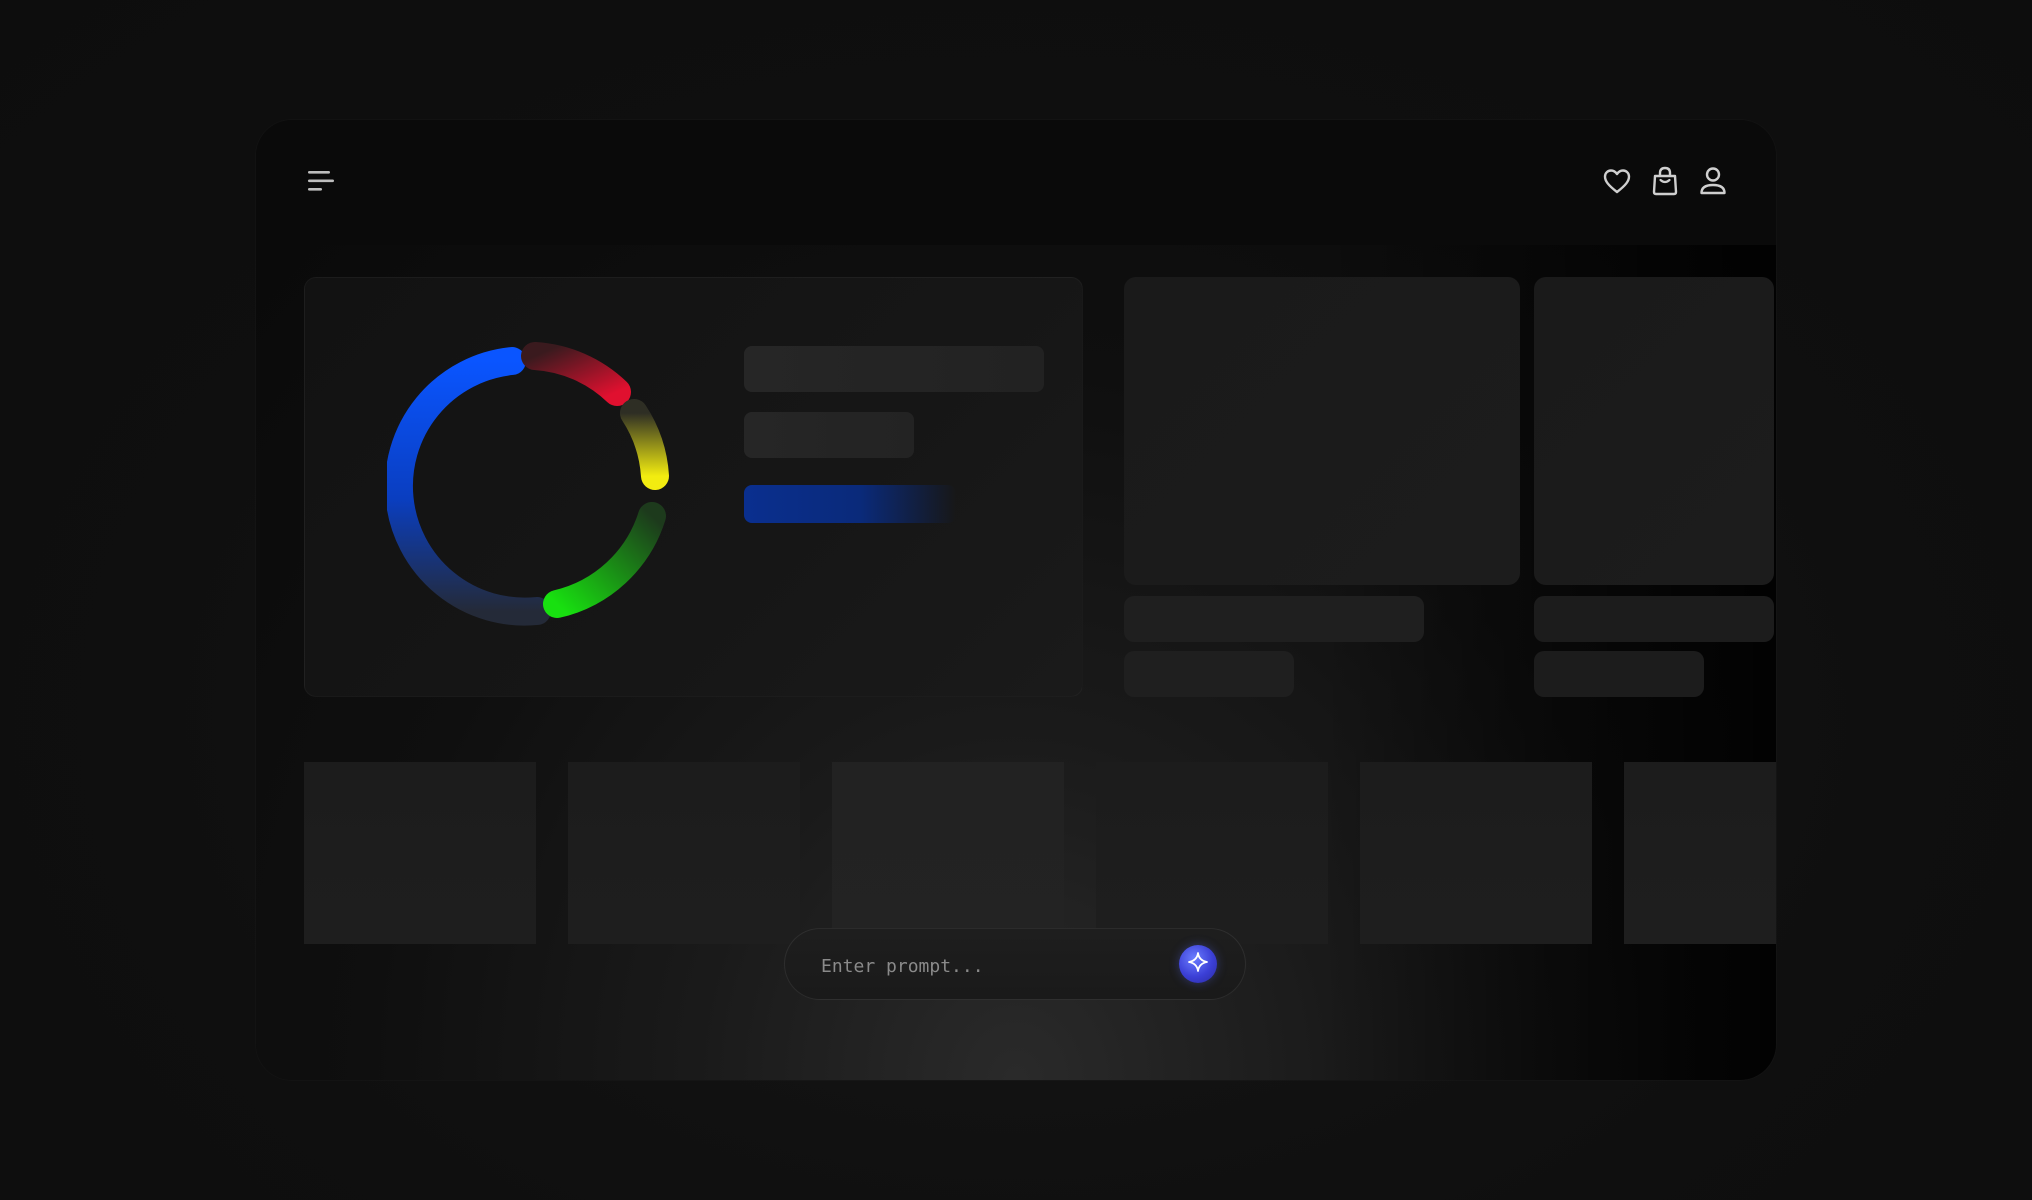 This screenshot has height=1200, width=2032. I want to click on top-bar, so click(1016, 182).